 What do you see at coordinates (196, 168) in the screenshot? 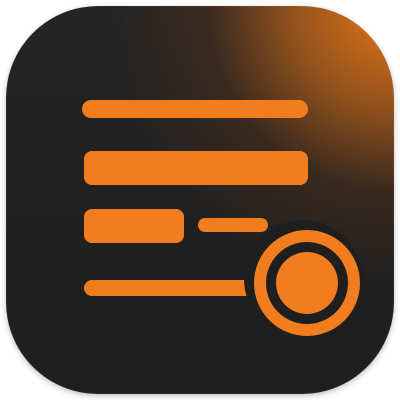
I see `thick-line` at bounding box center [196, 168].